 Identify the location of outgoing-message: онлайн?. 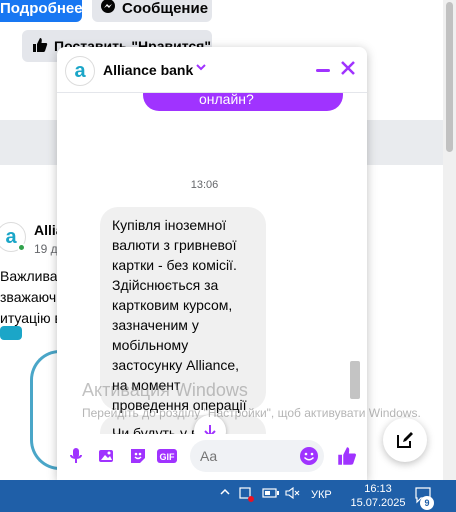
(243, 102).